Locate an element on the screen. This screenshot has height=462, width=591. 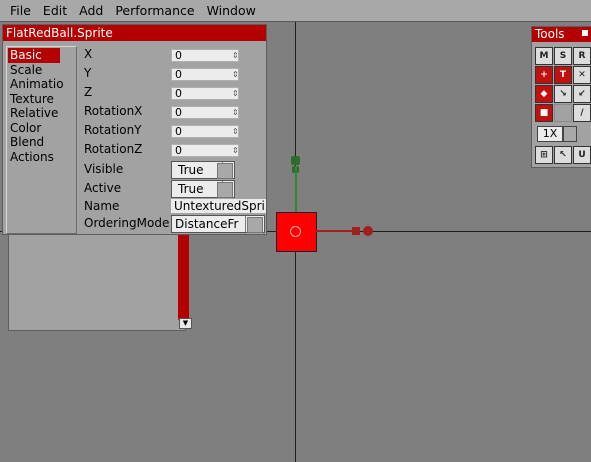
sprite-origin-marker is located at coordinates (295, 231).